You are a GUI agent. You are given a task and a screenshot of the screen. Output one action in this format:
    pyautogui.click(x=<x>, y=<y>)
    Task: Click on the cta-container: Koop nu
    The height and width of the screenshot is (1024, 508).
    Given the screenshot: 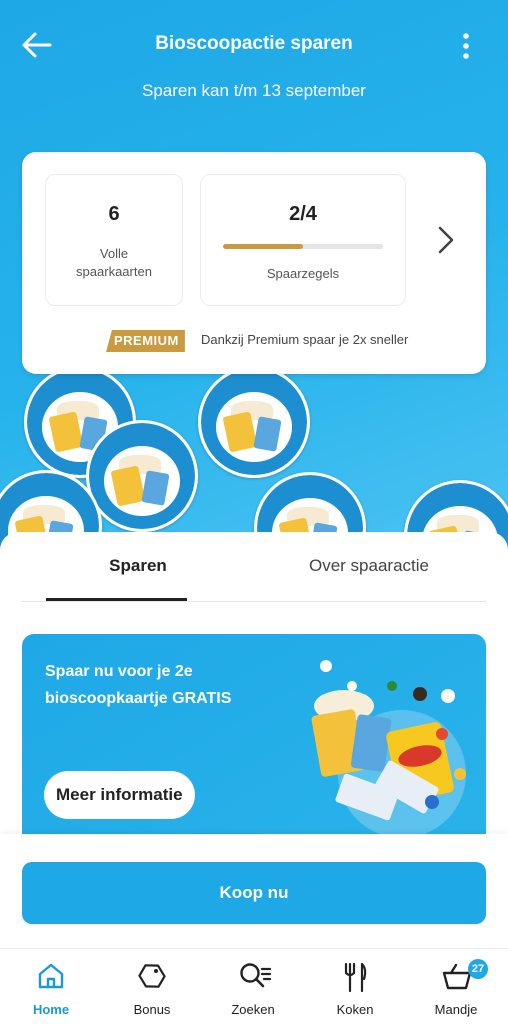 What is the action you would take?
    pyautogui.click(x=254, y=891)
    